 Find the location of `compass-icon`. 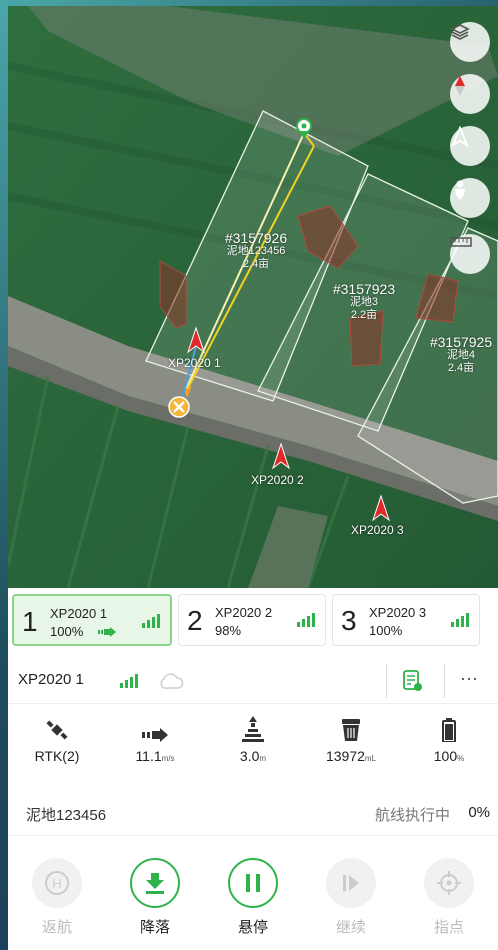

compass-icon is located at coordinates (460, 86).